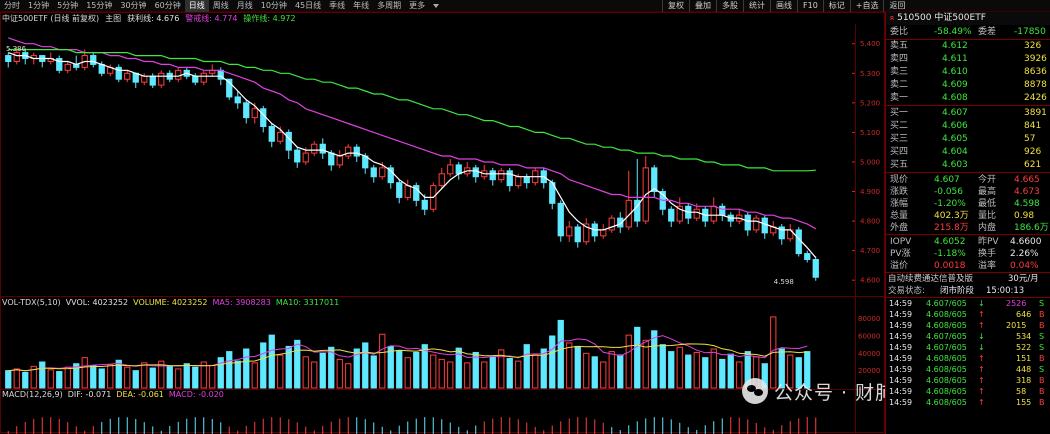 This screenshot has height=434, width=1050. Describe the element at coordinates (1024, 369) in the screenshot. I see `trade-volume: 448` at that location.